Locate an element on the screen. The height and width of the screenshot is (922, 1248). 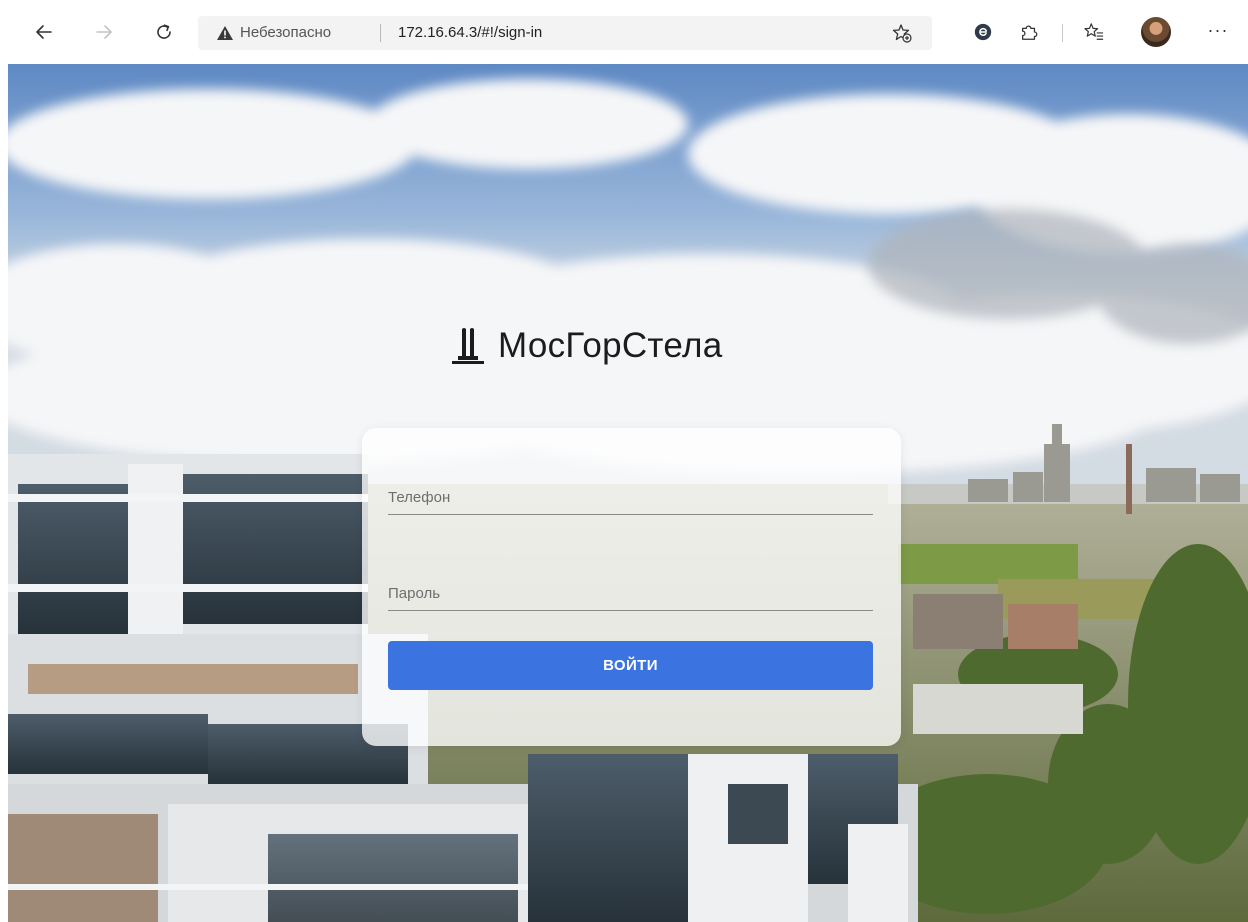
password-field is located at coordinates (630, 594).